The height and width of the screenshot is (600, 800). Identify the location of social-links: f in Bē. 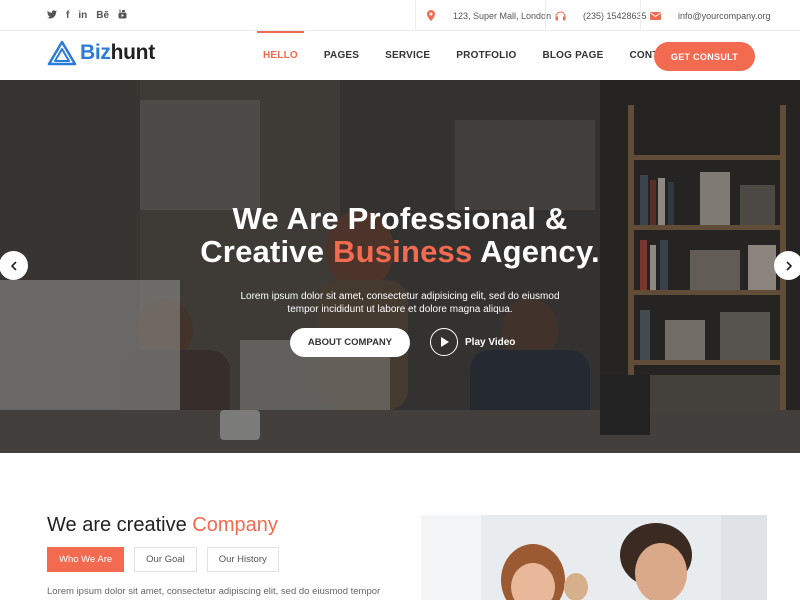
(87, 16).